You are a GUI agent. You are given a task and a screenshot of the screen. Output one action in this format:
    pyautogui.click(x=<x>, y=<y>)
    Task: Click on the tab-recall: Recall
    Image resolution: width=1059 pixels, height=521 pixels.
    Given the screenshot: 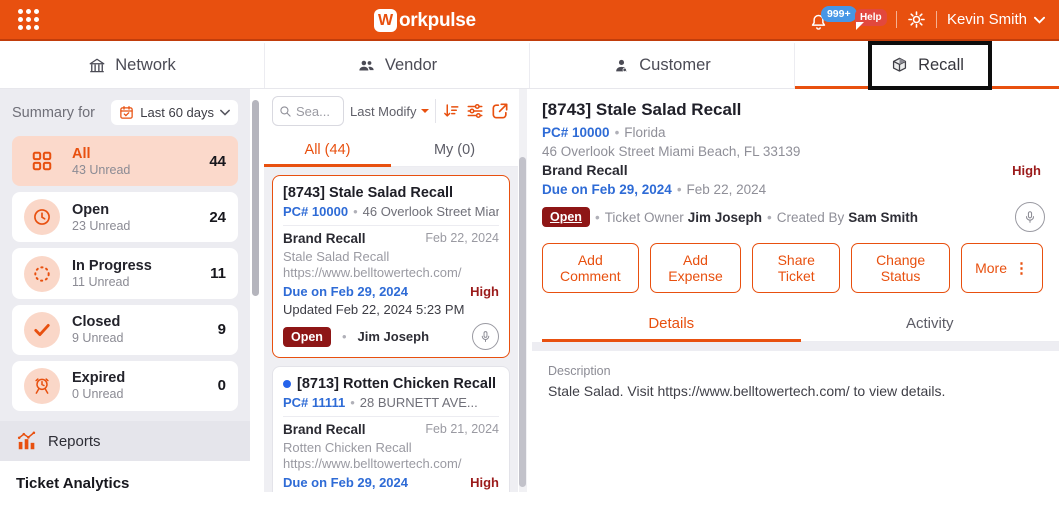 What is the action you would take?
    pyautogui.click(x=927, y=66)
    